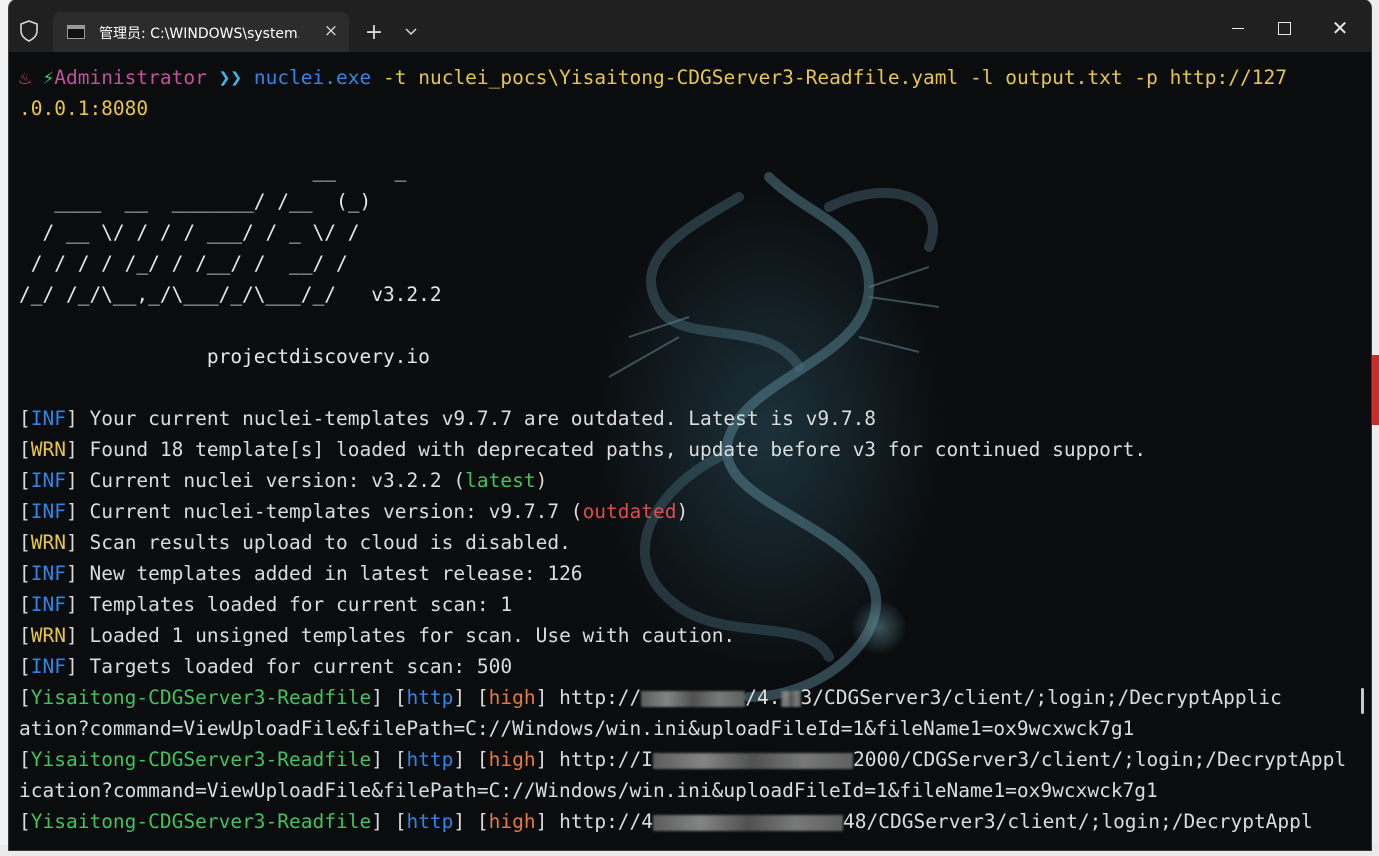  Describe the element at coordinates (790, 698) in the screenshot. I see `redacted-port` at that location.